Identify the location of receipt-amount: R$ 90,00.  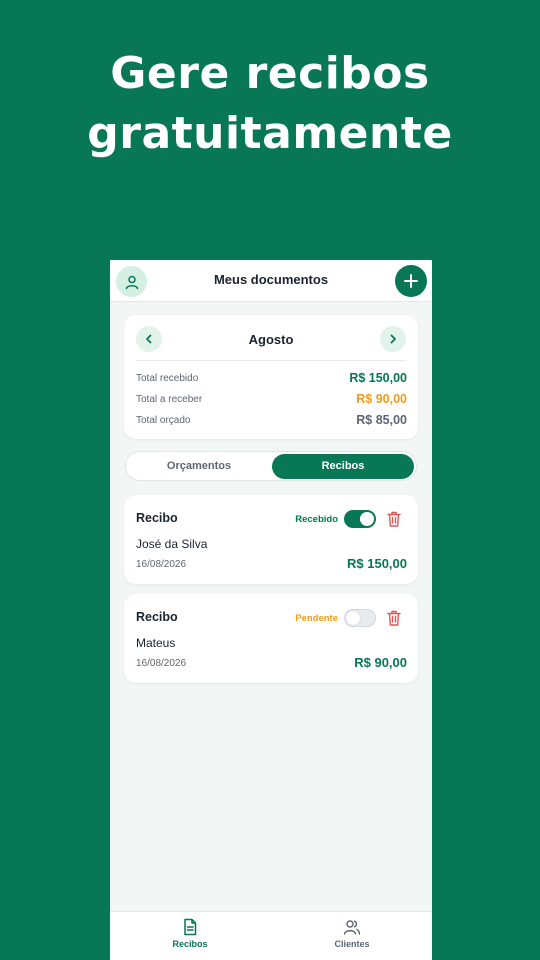
(380, 662).